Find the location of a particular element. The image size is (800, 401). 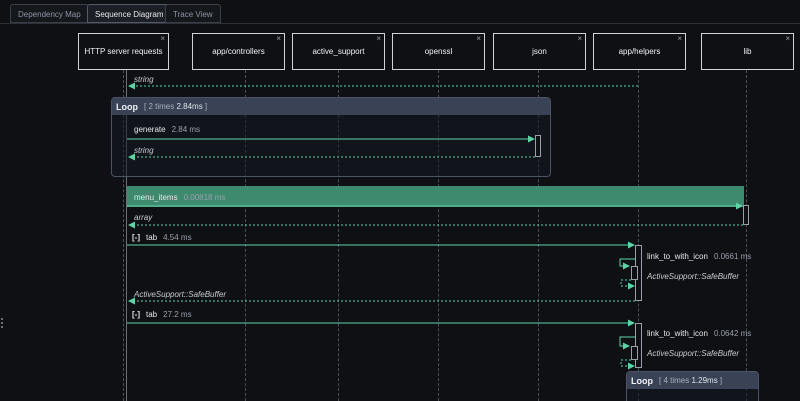

return-label-safebuffer-1: ActiveSupport::SafeBuffer is located at coordinates (693, 276).